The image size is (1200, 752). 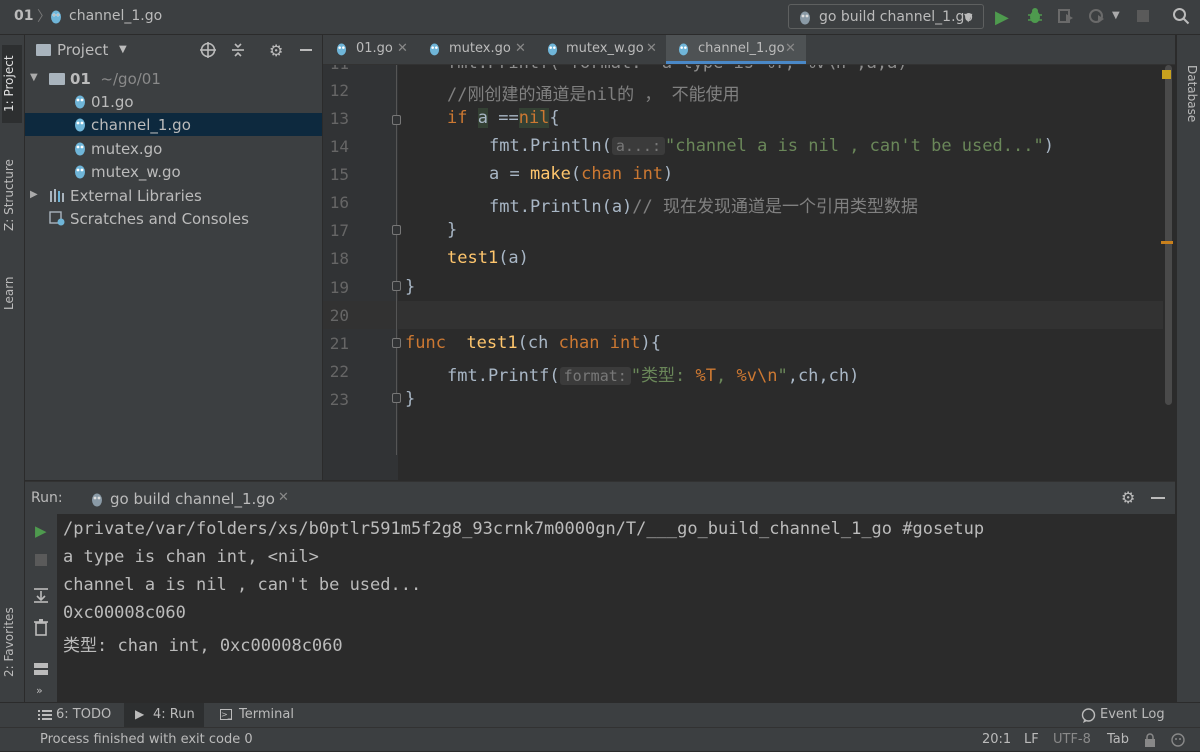 What do you see at coordinates (173, 101) in the screenshot?
I see `tree-item-file: 01.go` at bounding box center [173, 101].